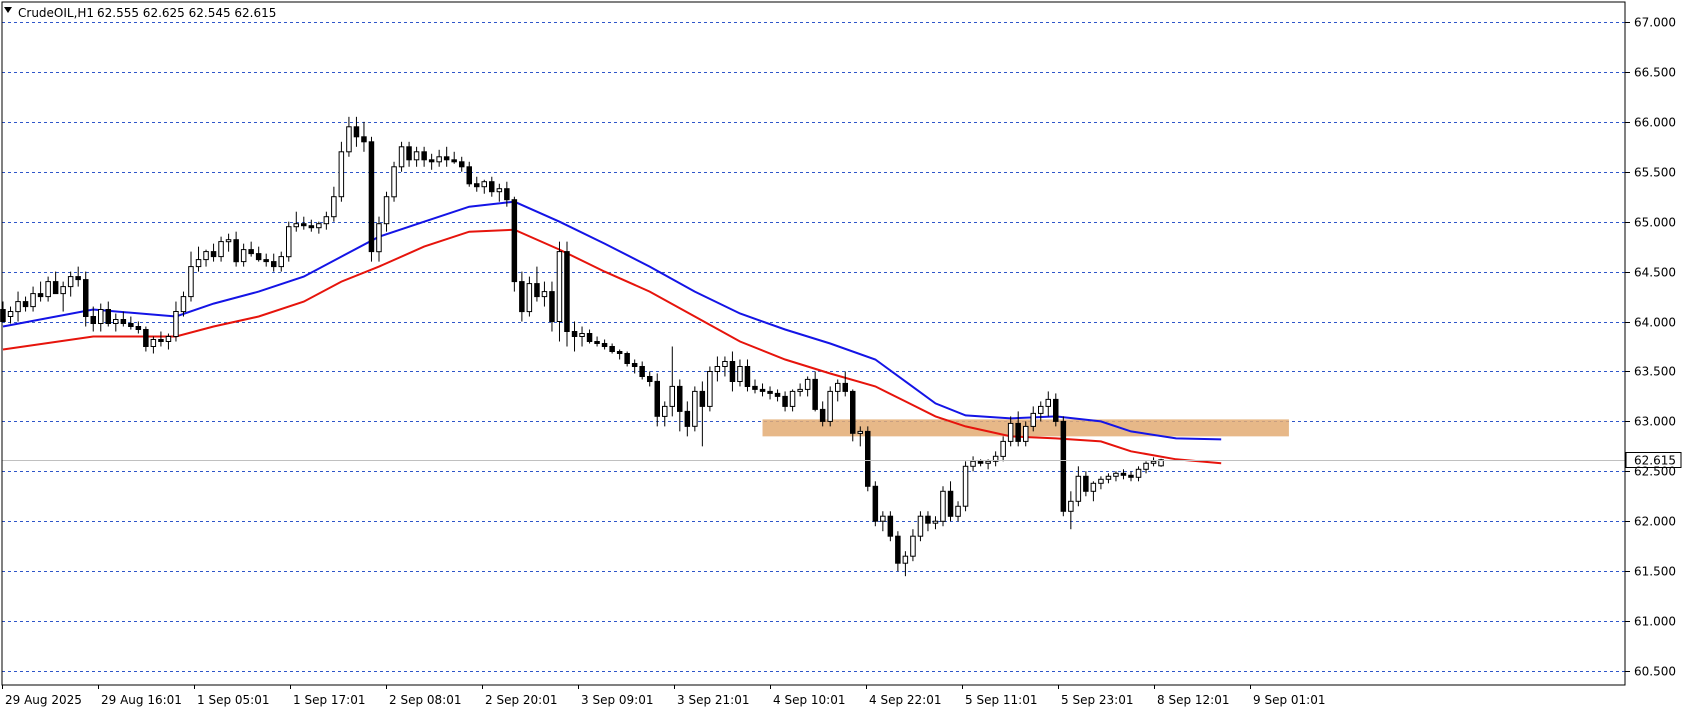 Image resolution: width=1686 pixels, height=713 pixels. I want to click on y-tick-label: 62.000, so click(1655, 522).